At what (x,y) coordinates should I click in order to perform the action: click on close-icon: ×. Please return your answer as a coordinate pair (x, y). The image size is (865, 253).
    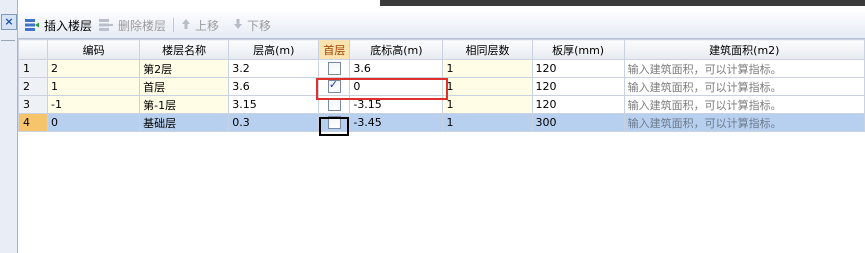
    Looking at the image, I should click on (9, 22).